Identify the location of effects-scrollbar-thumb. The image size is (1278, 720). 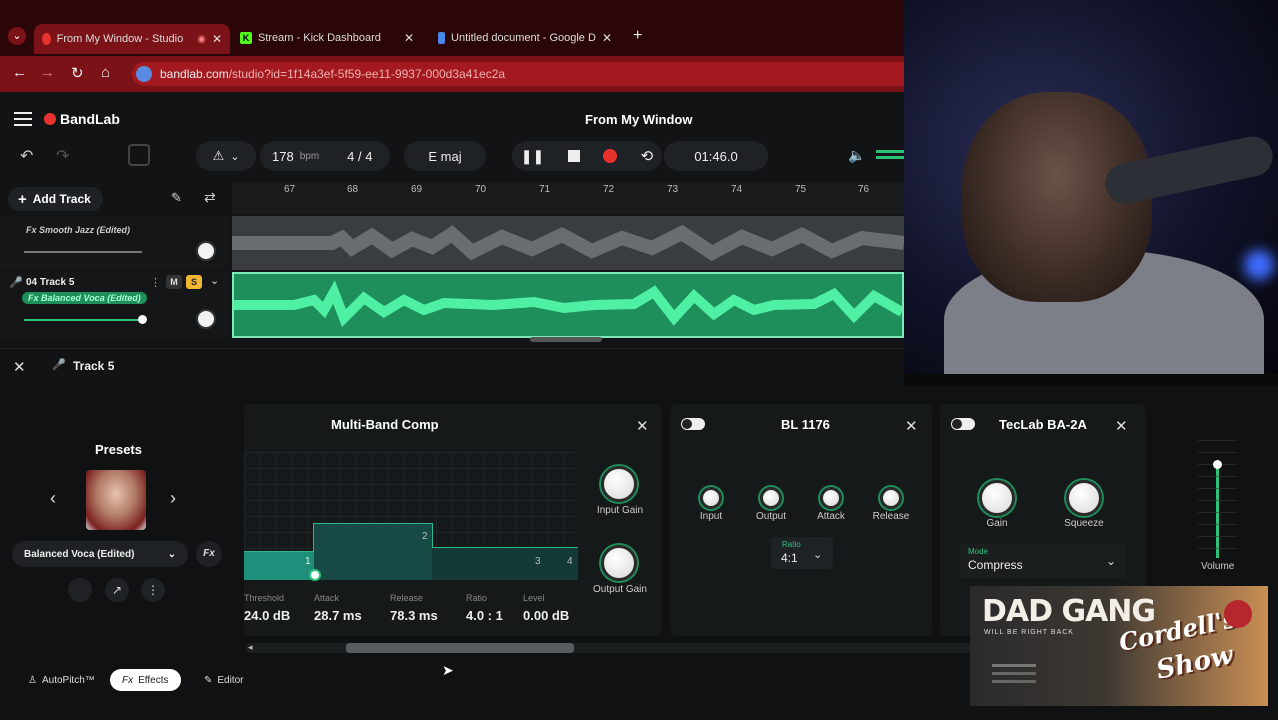
(460, 648).